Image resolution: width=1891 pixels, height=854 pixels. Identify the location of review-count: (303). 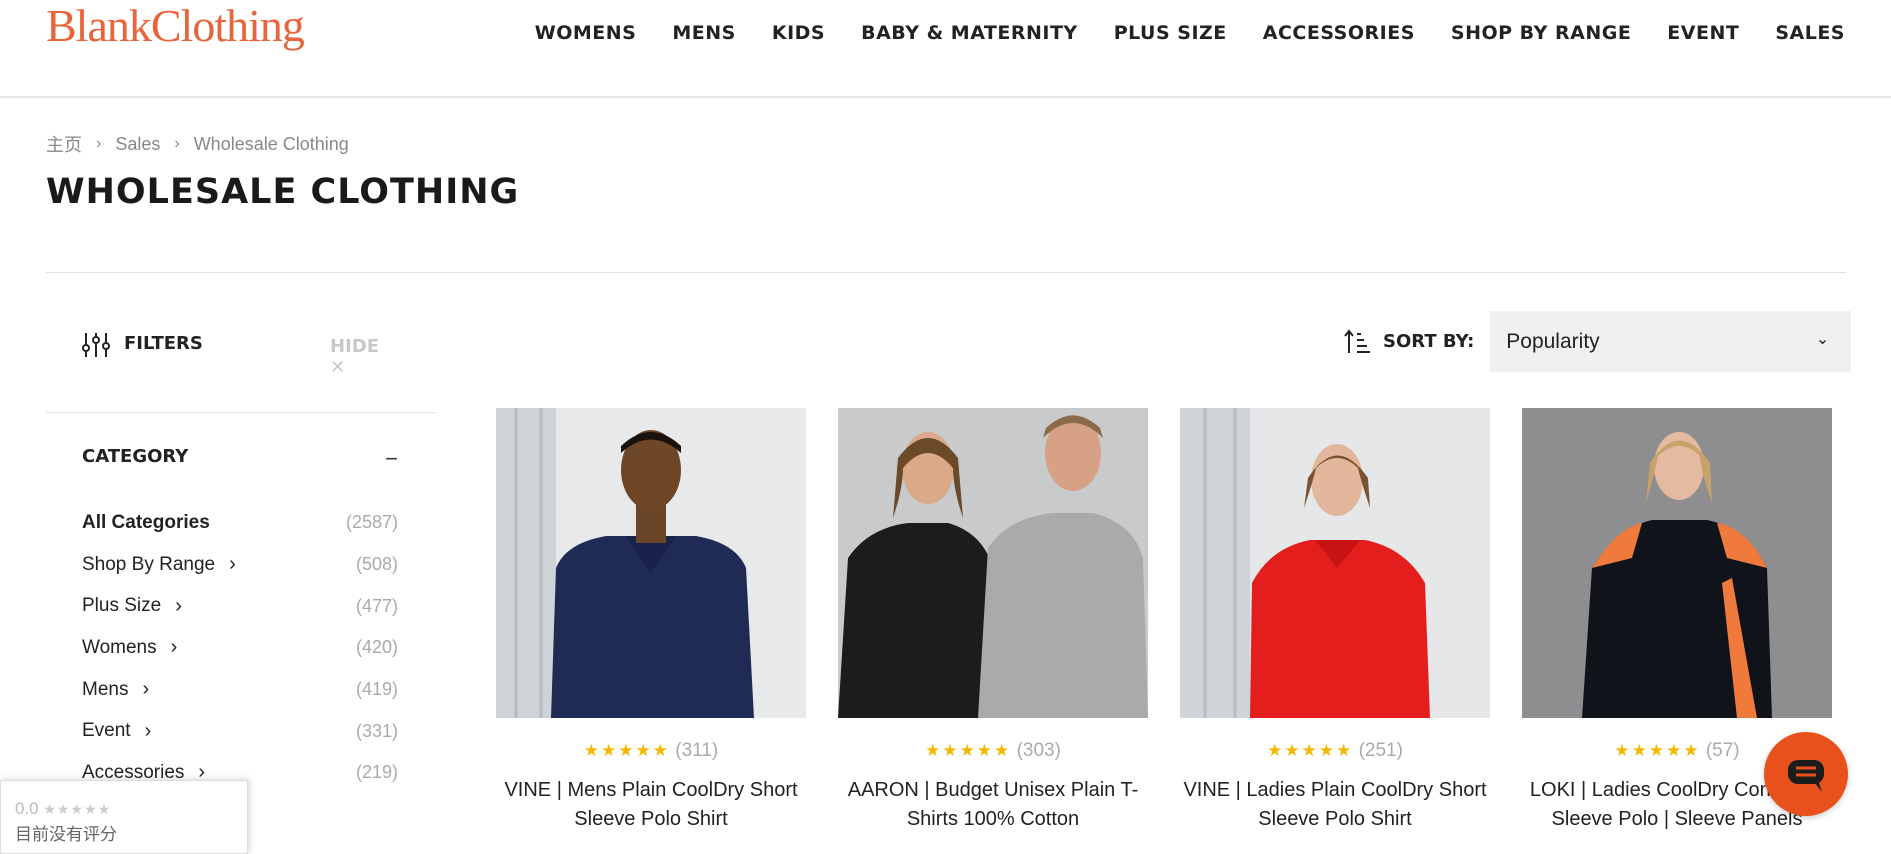
(1038, 750).